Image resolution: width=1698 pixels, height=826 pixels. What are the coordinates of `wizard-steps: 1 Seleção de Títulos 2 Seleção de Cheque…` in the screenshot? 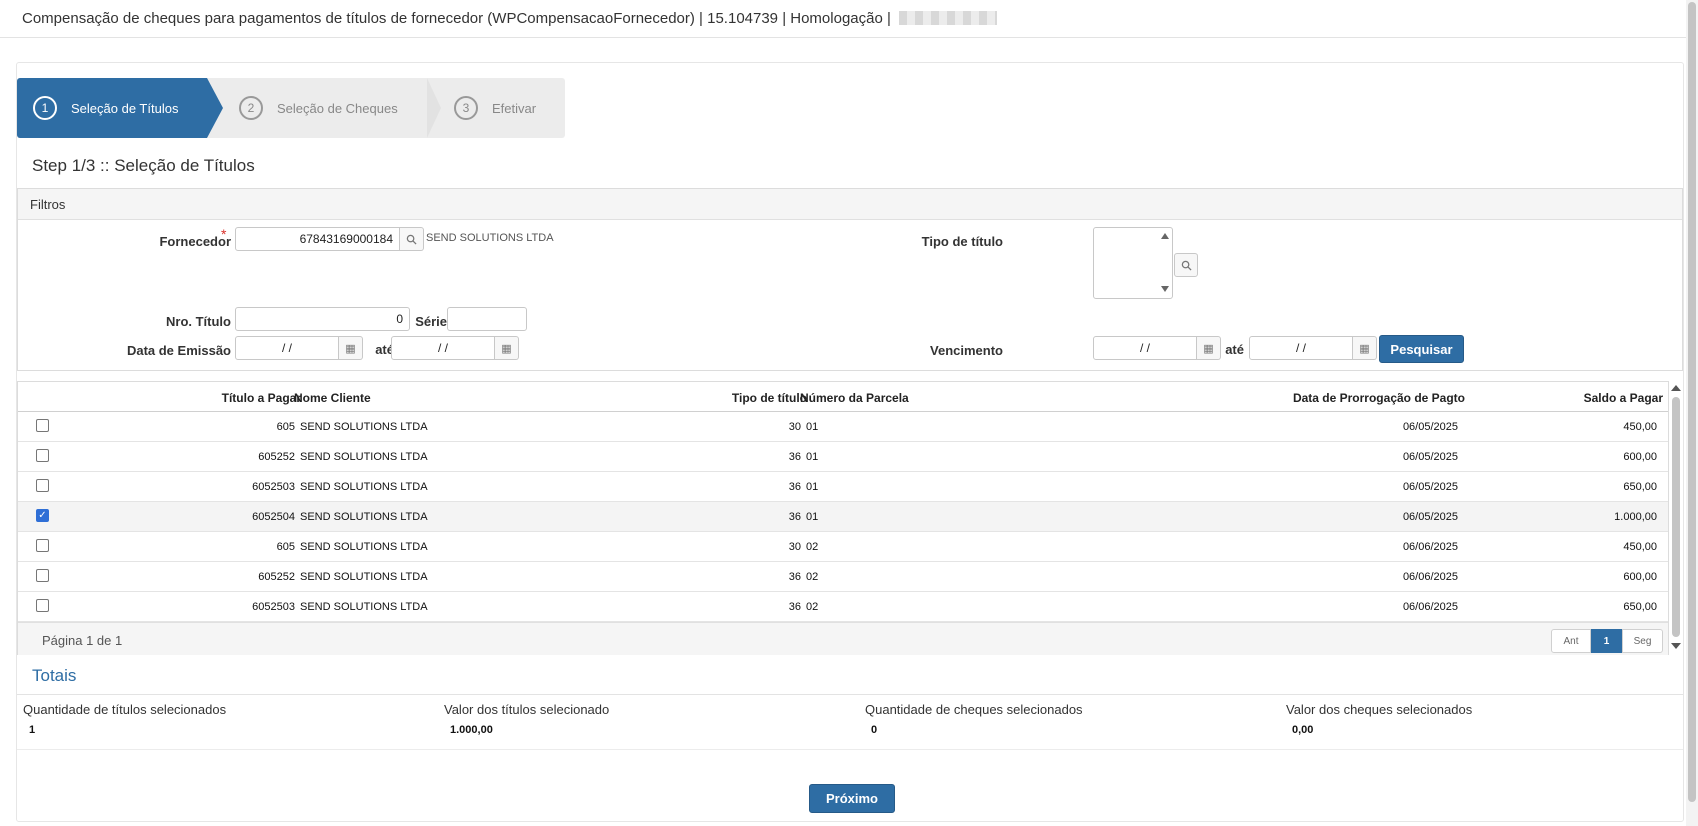 It's located at (291, 108).